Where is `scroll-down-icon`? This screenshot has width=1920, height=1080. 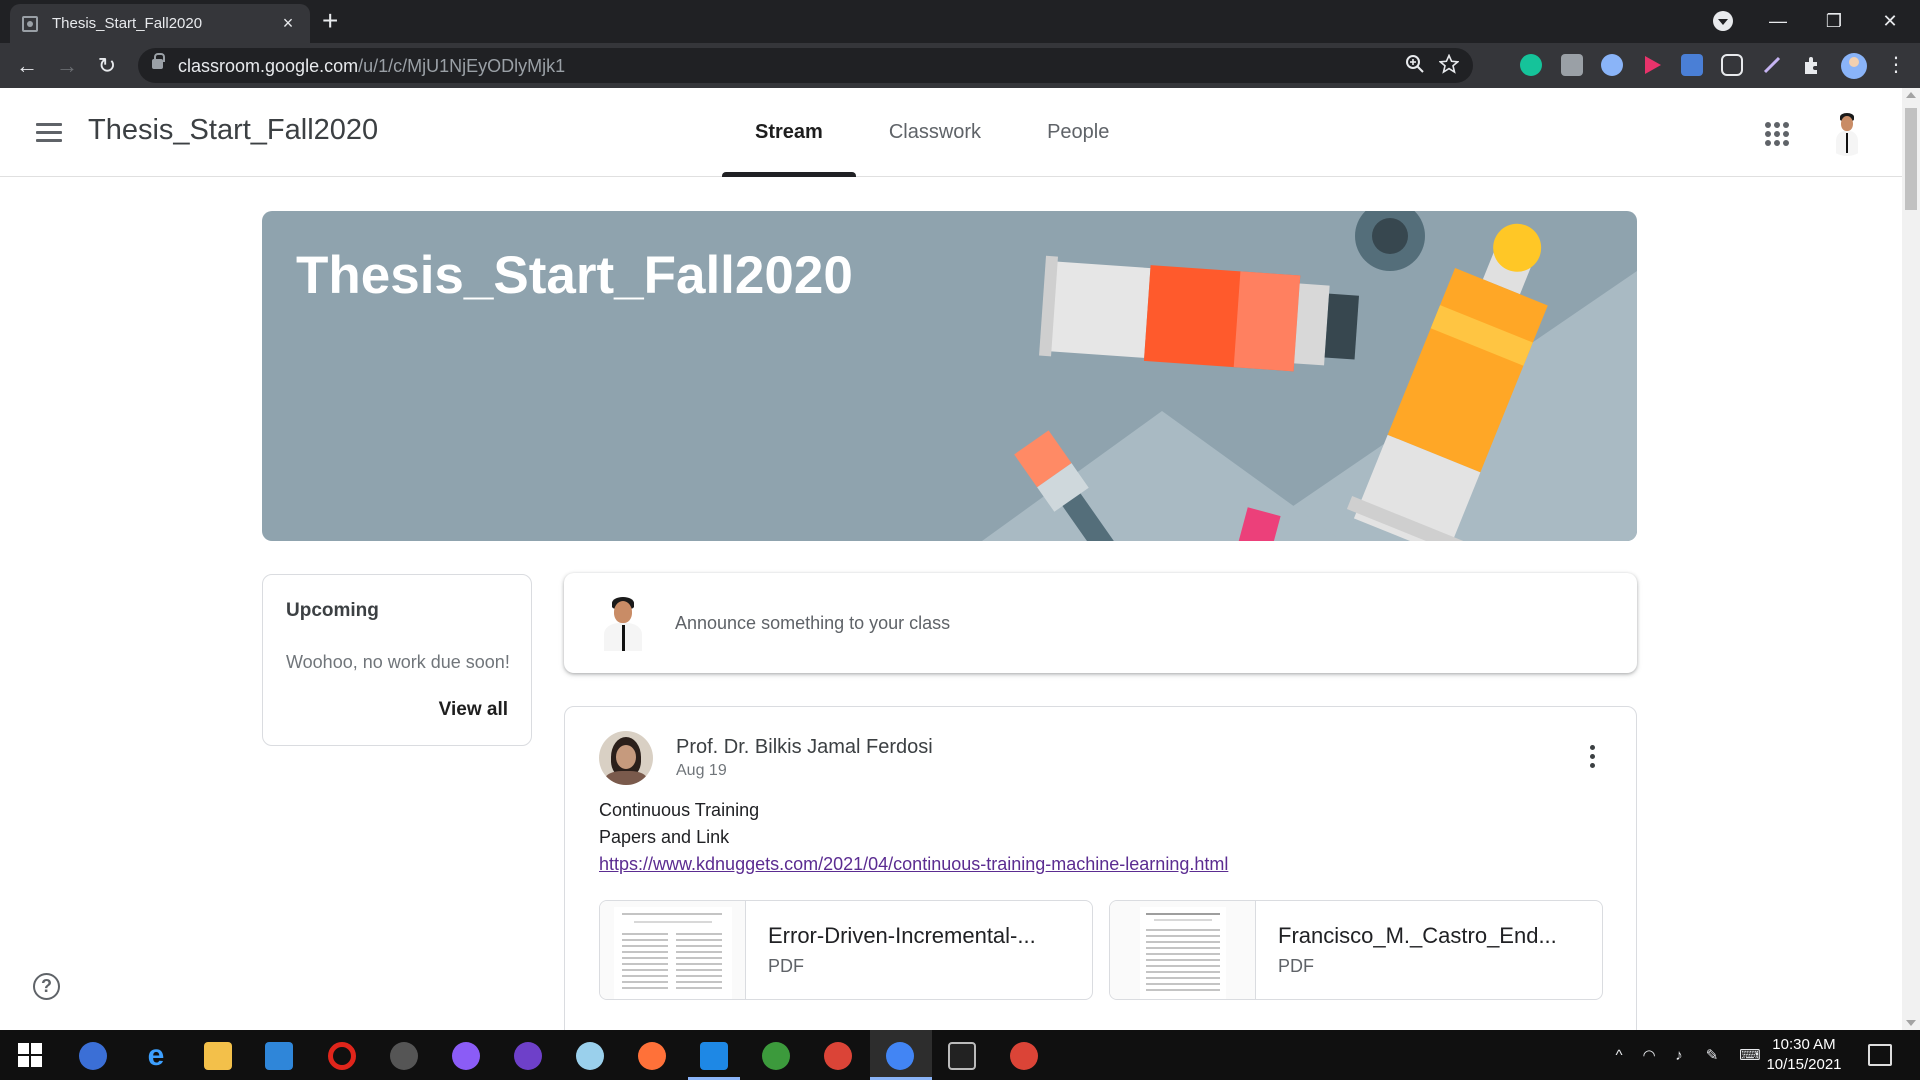 scroll-down-icon is located at coordinates (1911, 1023).